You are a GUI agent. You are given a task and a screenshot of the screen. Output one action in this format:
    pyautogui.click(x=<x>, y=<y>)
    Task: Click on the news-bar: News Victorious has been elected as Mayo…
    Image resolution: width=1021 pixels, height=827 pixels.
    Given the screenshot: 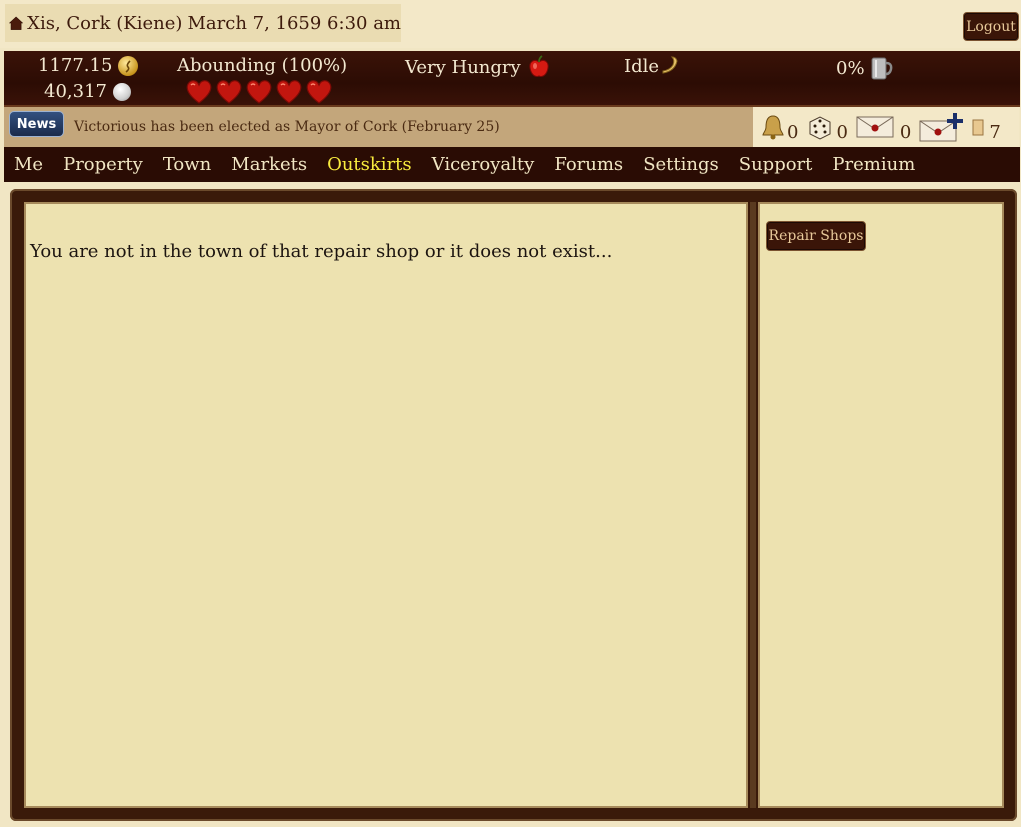 What is the action you would take?
    pyautogui.click(x=378, y=127)
    